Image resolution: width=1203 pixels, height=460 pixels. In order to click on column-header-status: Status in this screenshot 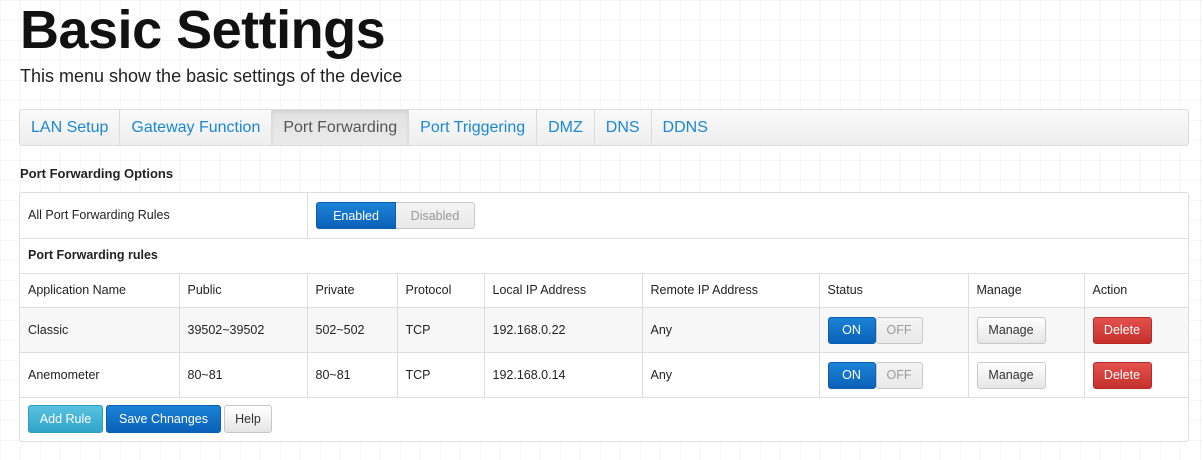, I will do `click(893, 290)`.